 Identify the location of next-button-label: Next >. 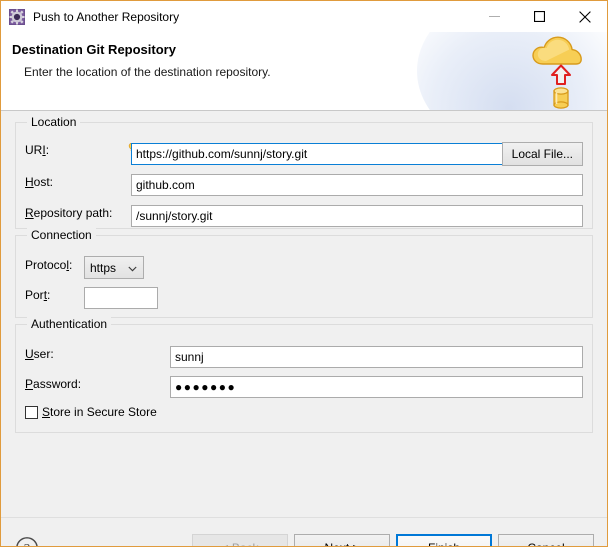
(341, 543).